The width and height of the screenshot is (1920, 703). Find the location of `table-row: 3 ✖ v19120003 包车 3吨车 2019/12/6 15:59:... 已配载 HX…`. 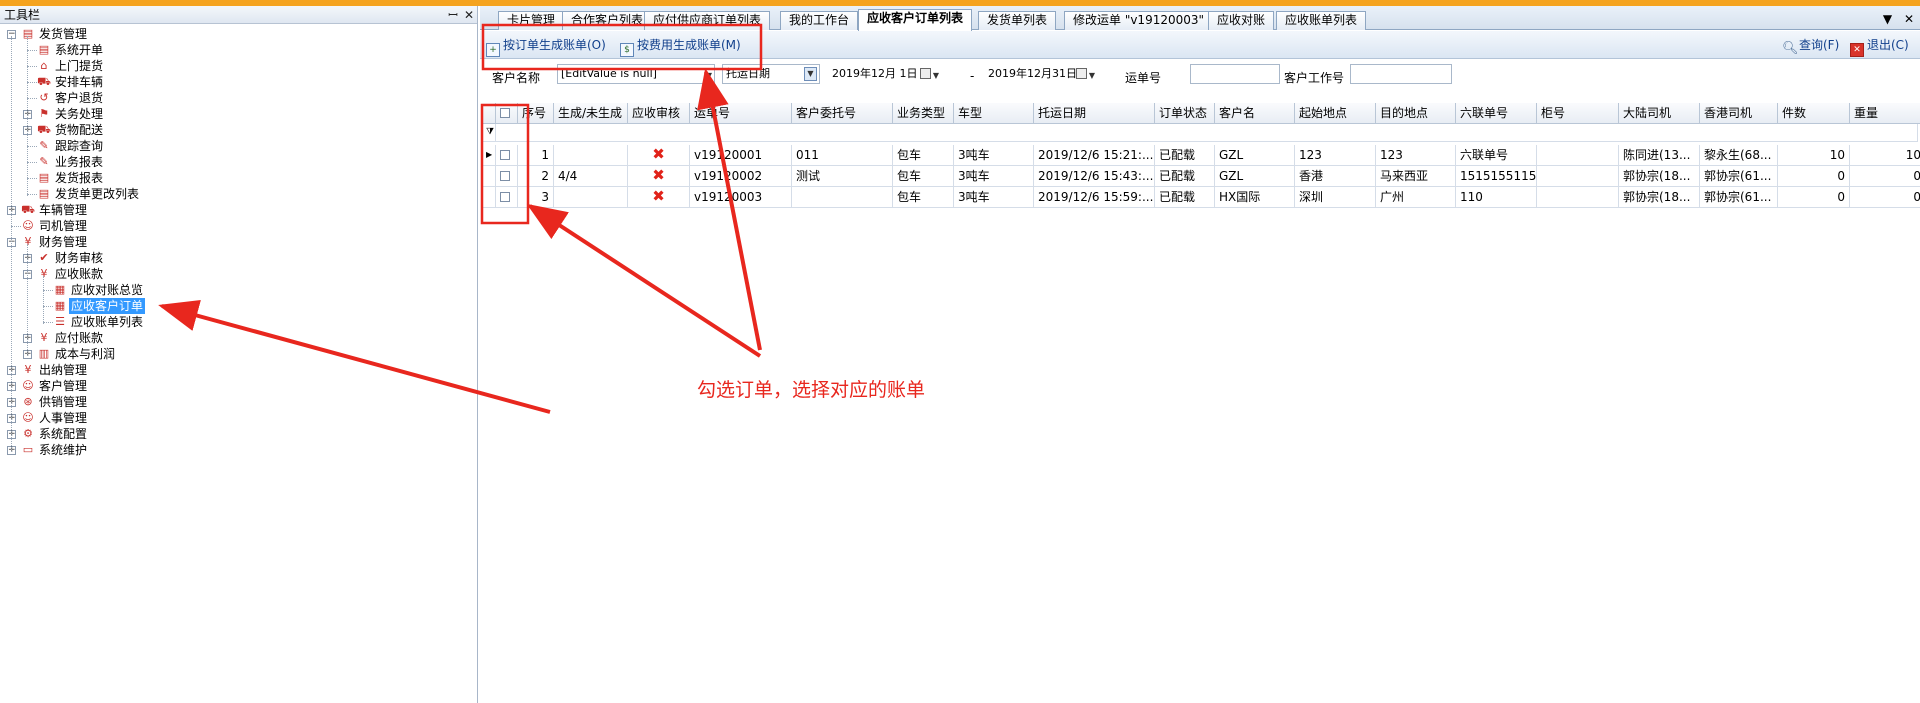

table-row: 3 ✖ v19120003 包车 3吨车 2019/12/6 15:59:... 已配载 HX… is located at coordinates (1201, 197).